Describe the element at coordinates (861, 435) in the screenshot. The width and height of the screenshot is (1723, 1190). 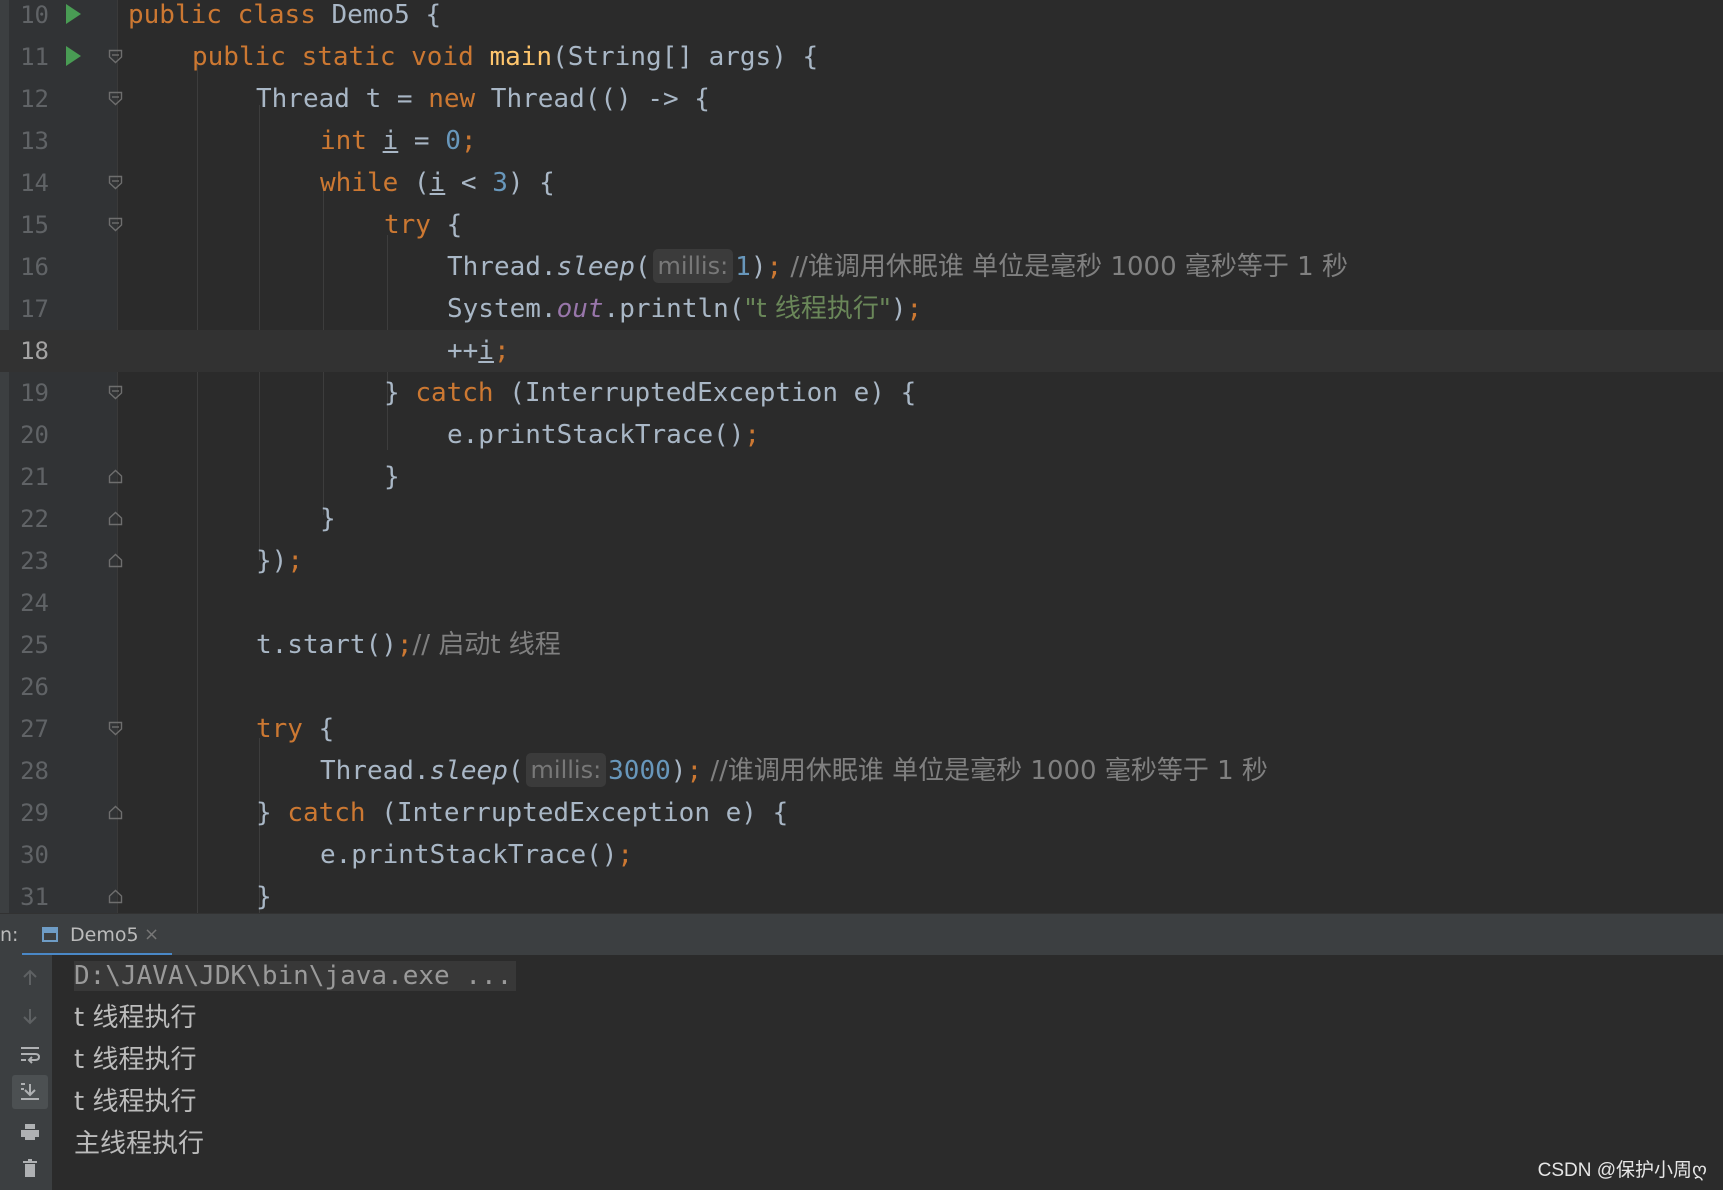
I see `code-line: 20 e.printStackTrace();` at that location.